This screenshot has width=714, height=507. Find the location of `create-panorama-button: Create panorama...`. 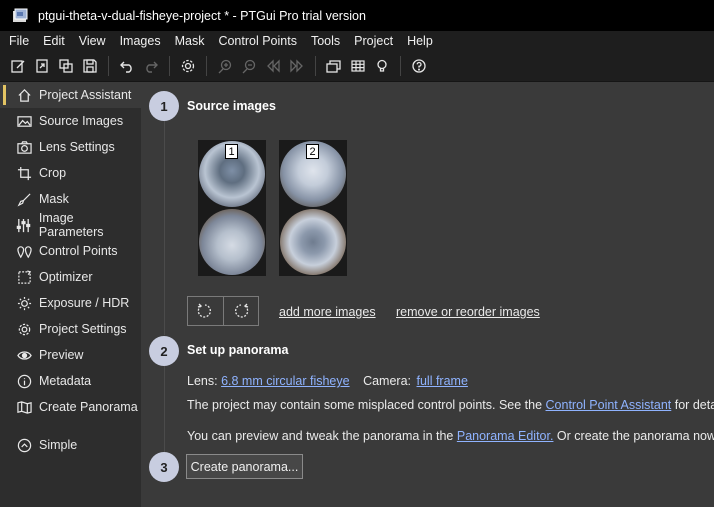

create-panorama-button: Create panorama... is located at coordinates (244, 466).